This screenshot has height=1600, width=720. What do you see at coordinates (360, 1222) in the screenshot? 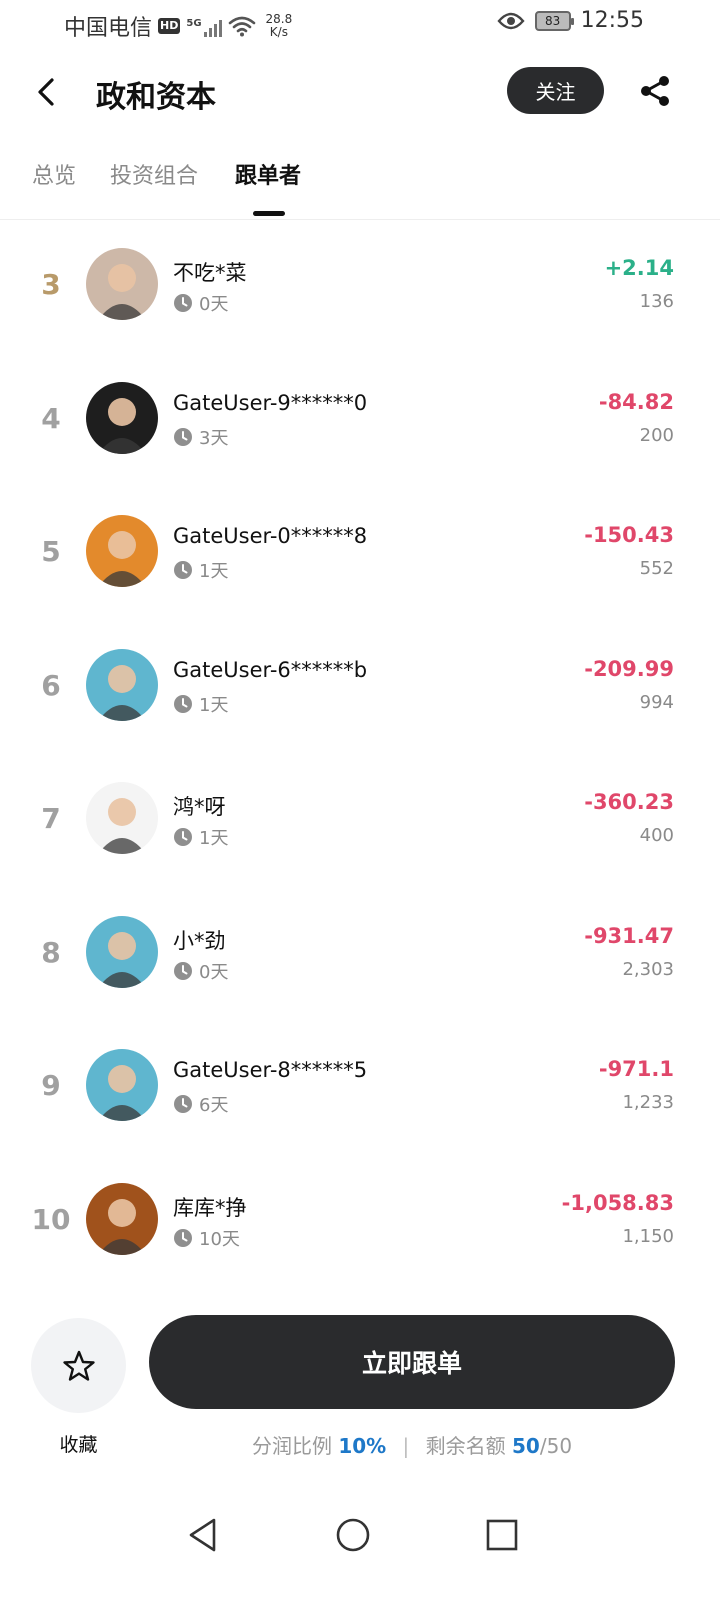
I see `follower-row: 10 库库*挣 10天 -1,058.83 1,150` at bounding box center [360, 1222].